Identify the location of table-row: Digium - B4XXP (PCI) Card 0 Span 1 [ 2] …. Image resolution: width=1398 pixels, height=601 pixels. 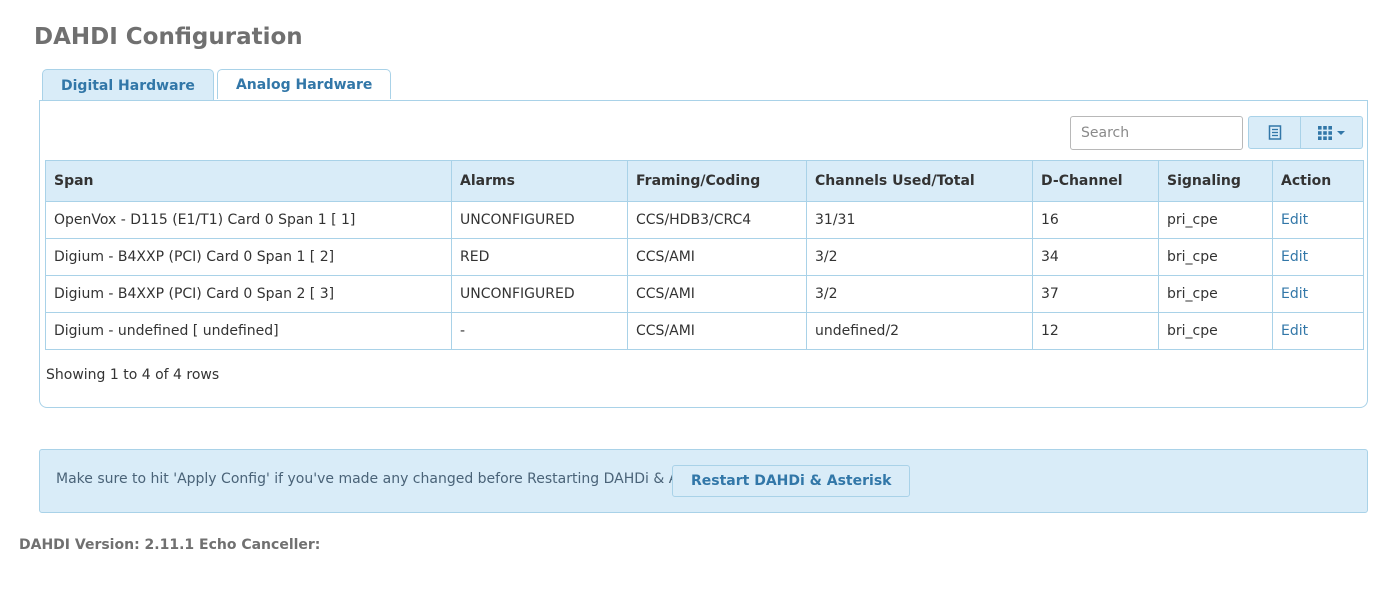
(704, 257).